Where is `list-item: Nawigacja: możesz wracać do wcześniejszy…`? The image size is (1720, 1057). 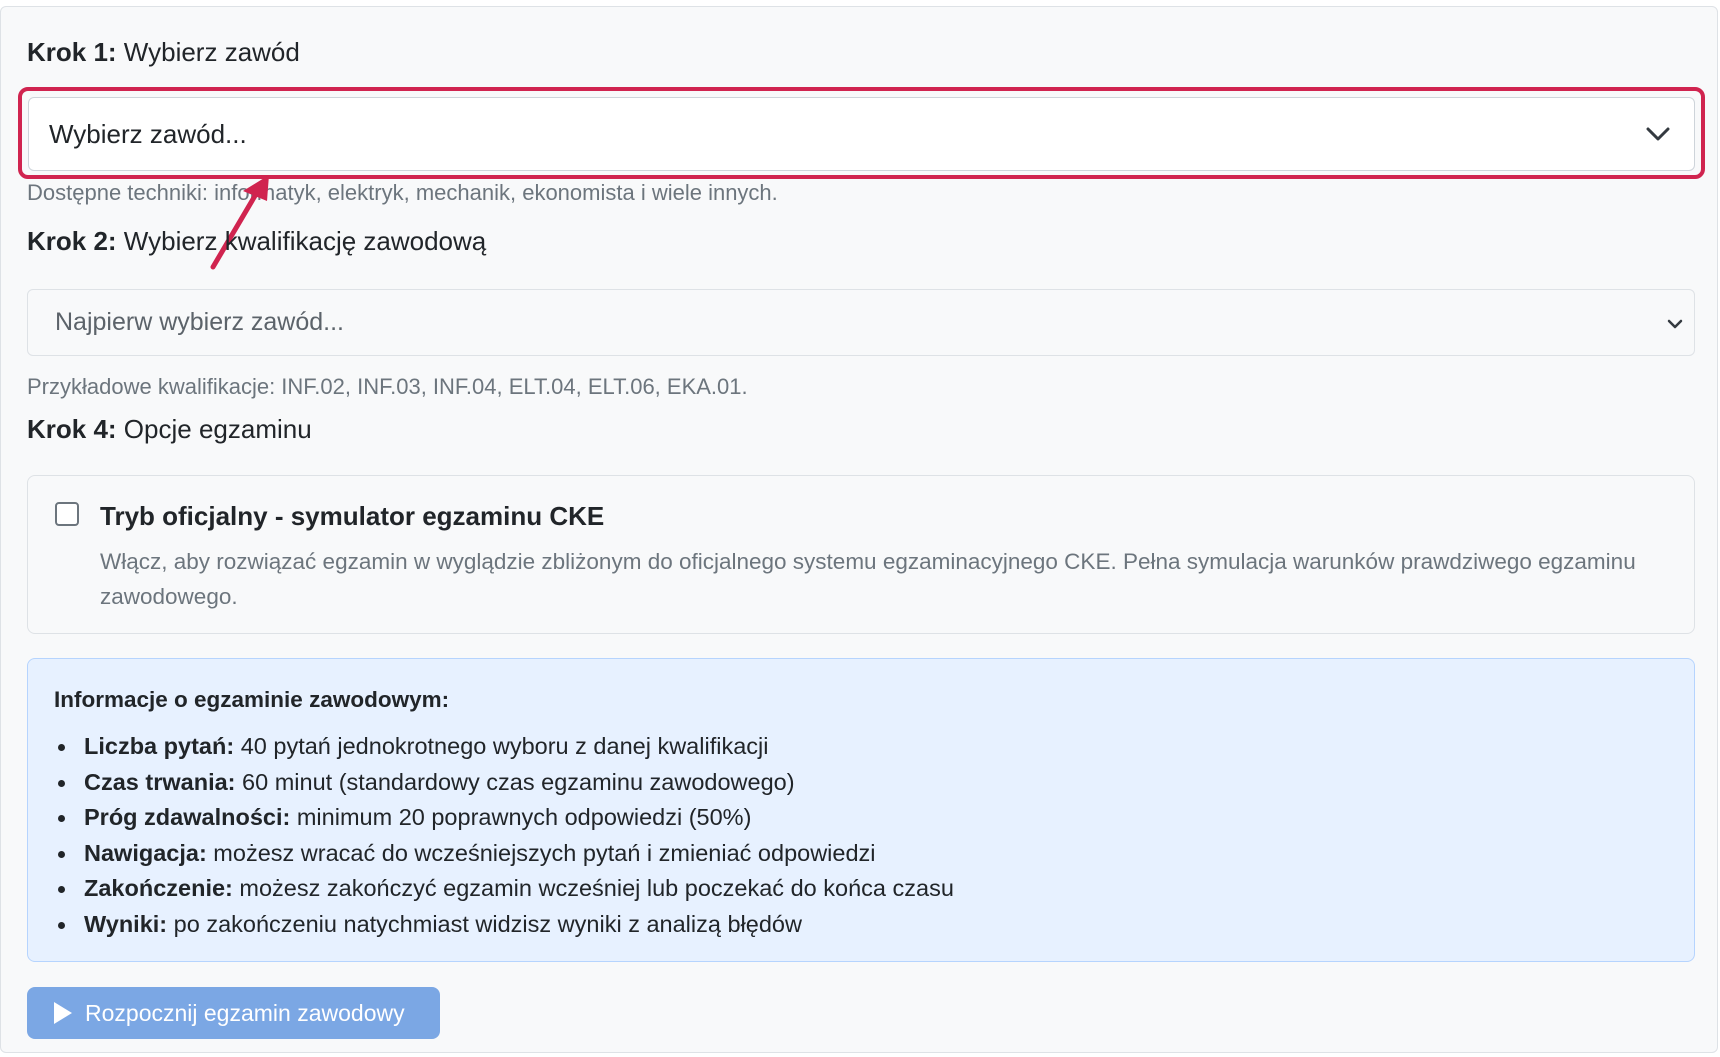
list-item: Nawigacja: możesz wracać do wcześniejszy… is located at coordinates (504, 854).